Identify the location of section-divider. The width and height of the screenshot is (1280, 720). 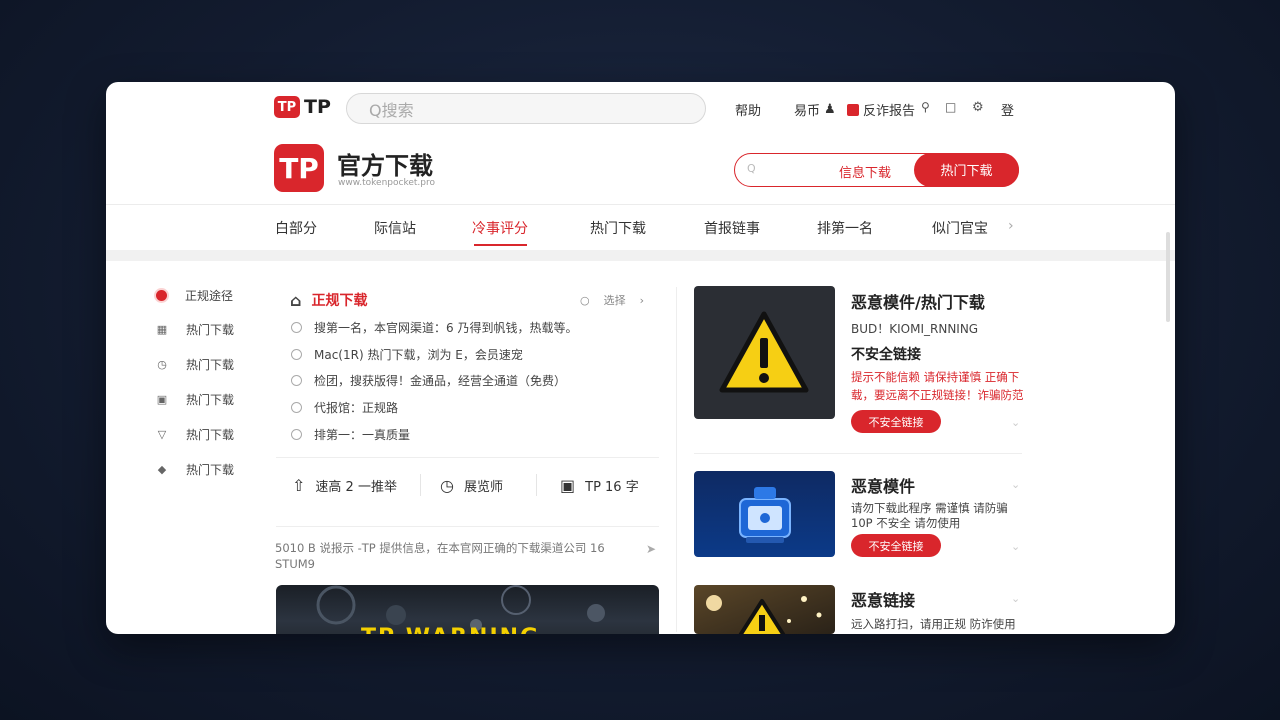
(640, 255).